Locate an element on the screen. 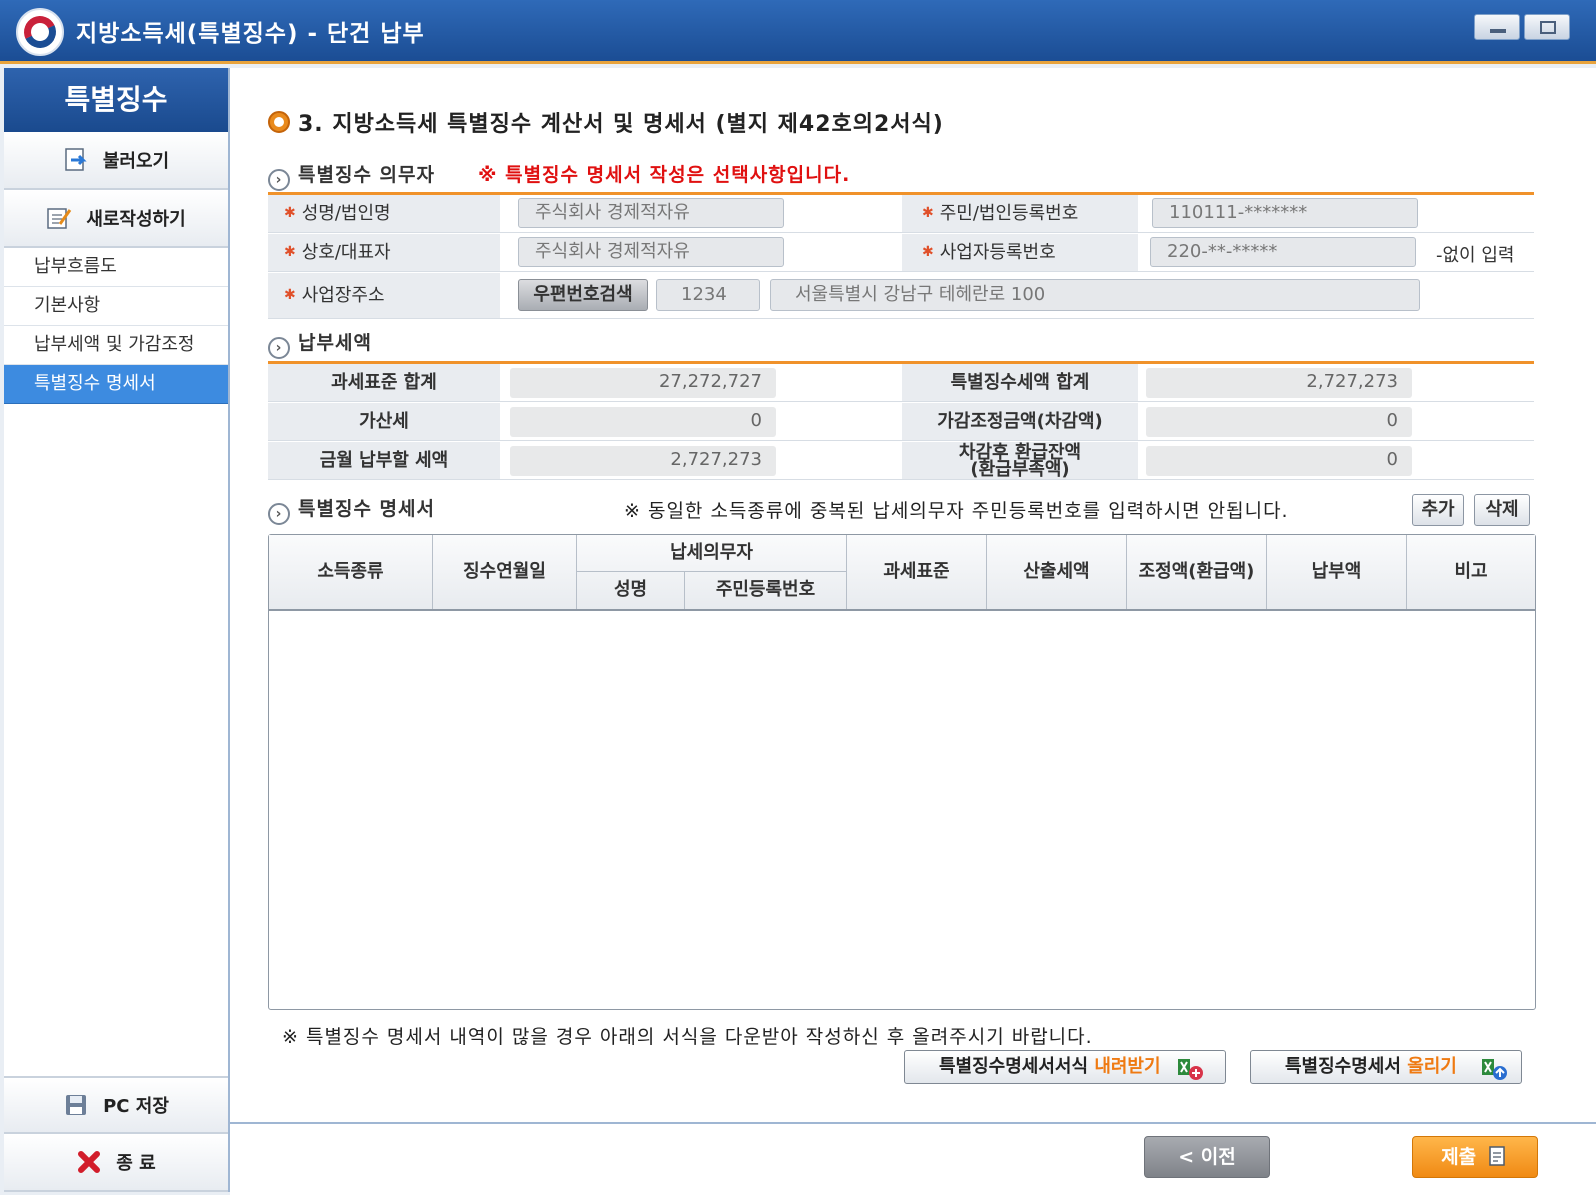 This screenshot has height=1195, width=1596. government-logo-icon is located at coordinates (40, 32).